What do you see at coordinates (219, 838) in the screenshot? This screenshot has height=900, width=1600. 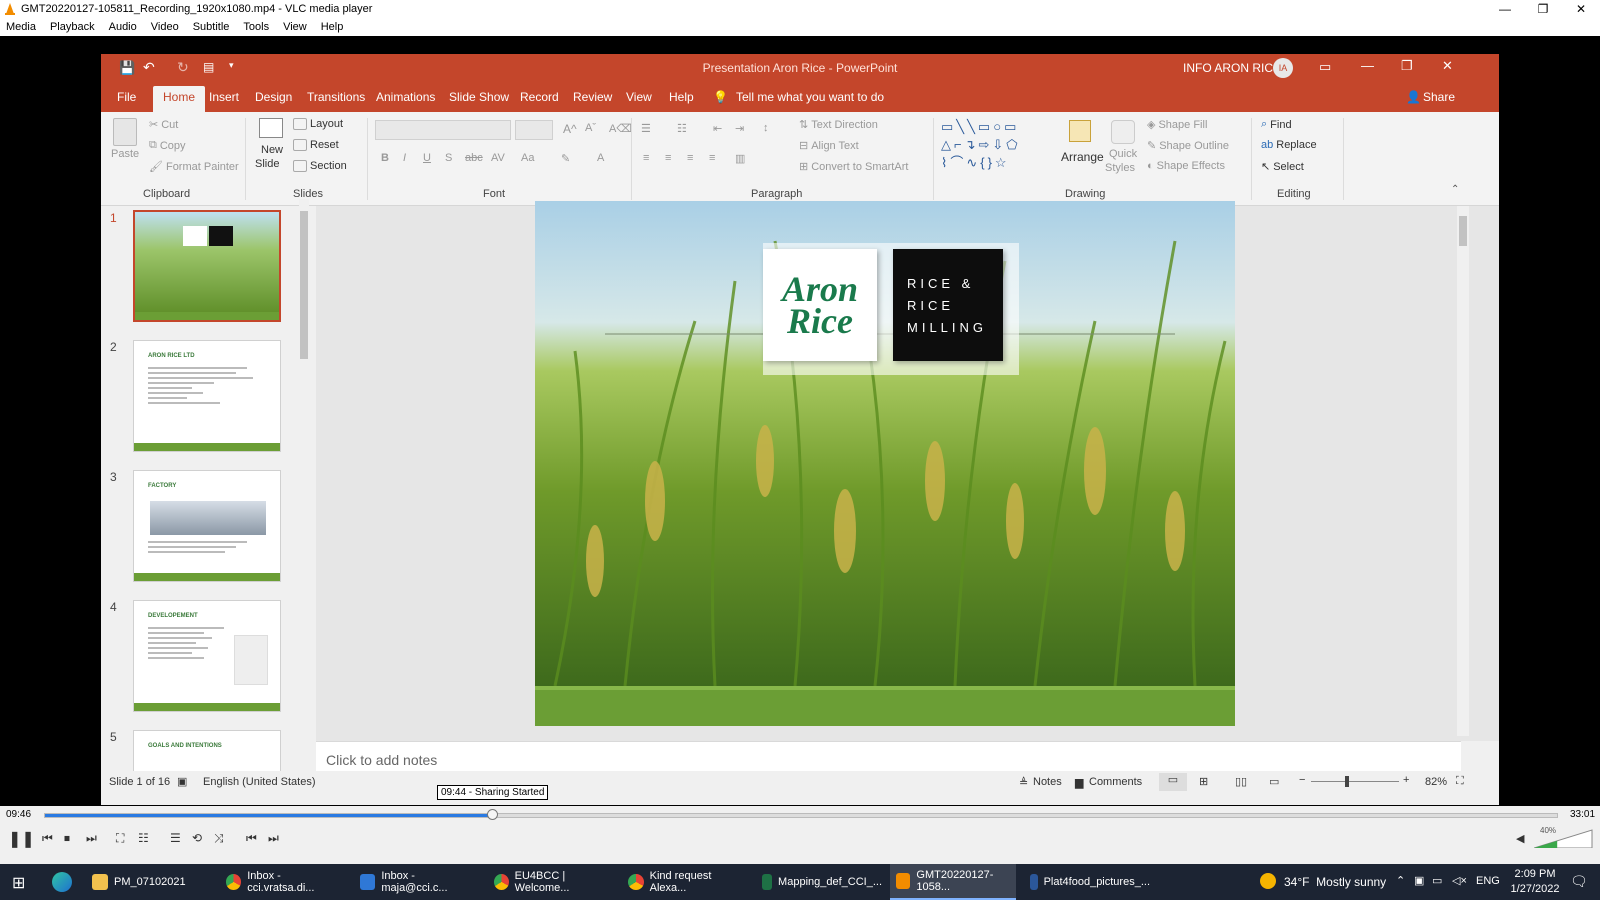 I see `shuffle-icon: ⤨` at bounding box center [219, 838].